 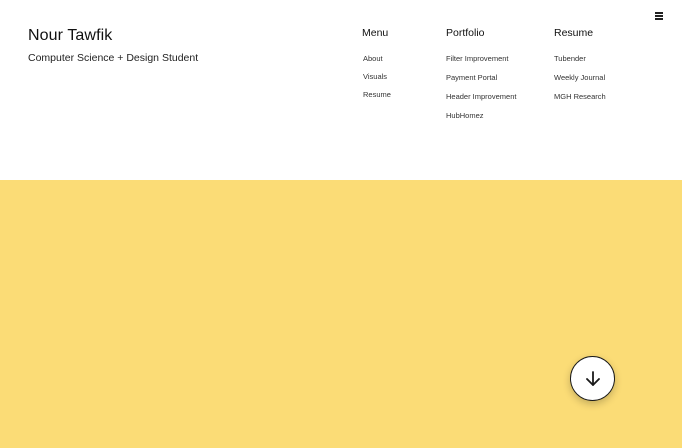 I want to click on nav-heading-menu: Menu, so click(x=375, y=33).